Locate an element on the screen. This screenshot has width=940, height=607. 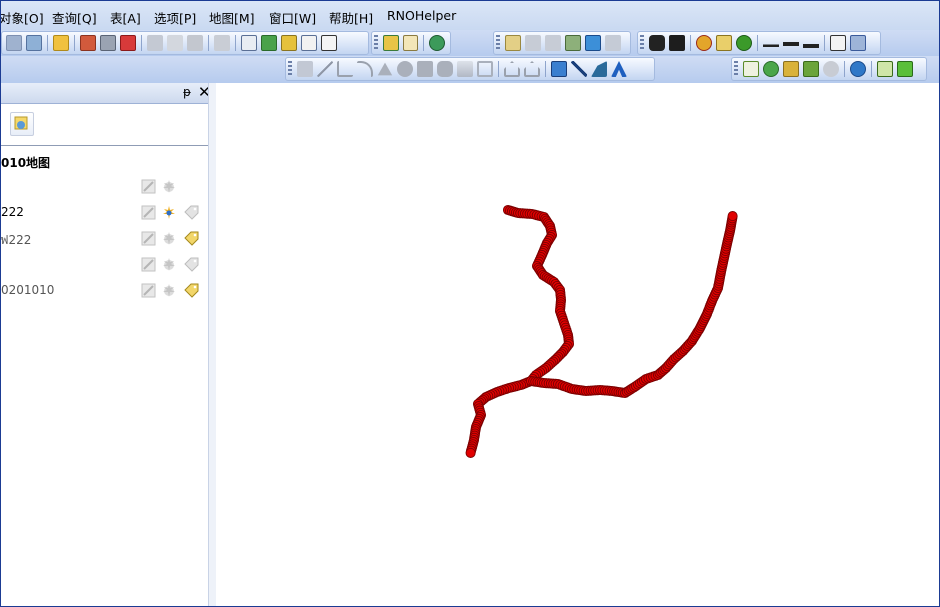
menu-help: 帮助[H] is located at coordinates (351, 17).